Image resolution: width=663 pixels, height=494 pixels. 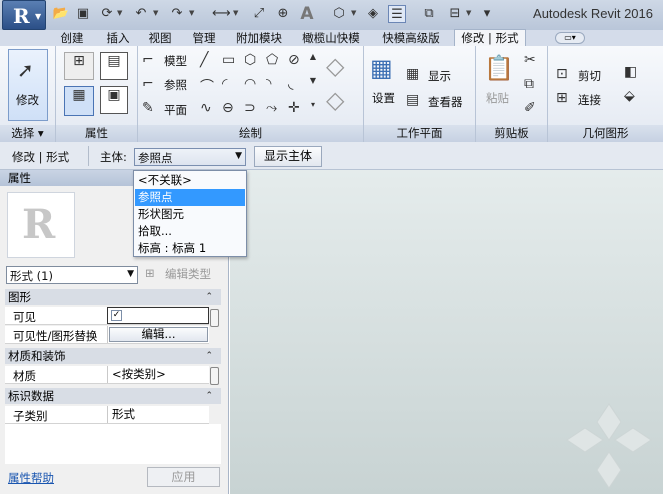 What do you see at coordinates (529, 84) in the screenshot?
I see `copy-icon: ⧉` at bounding box center [529, 84].